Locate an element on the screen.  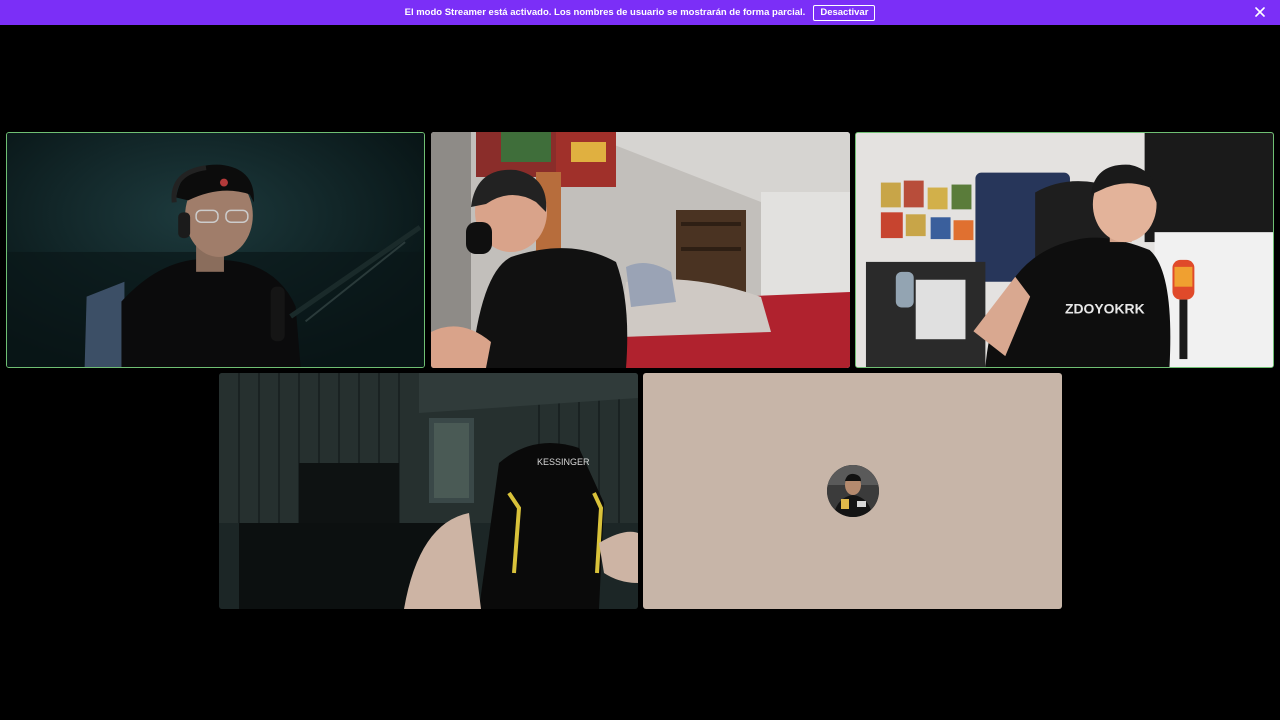
avatar-image is located at coordinates (853, 491).